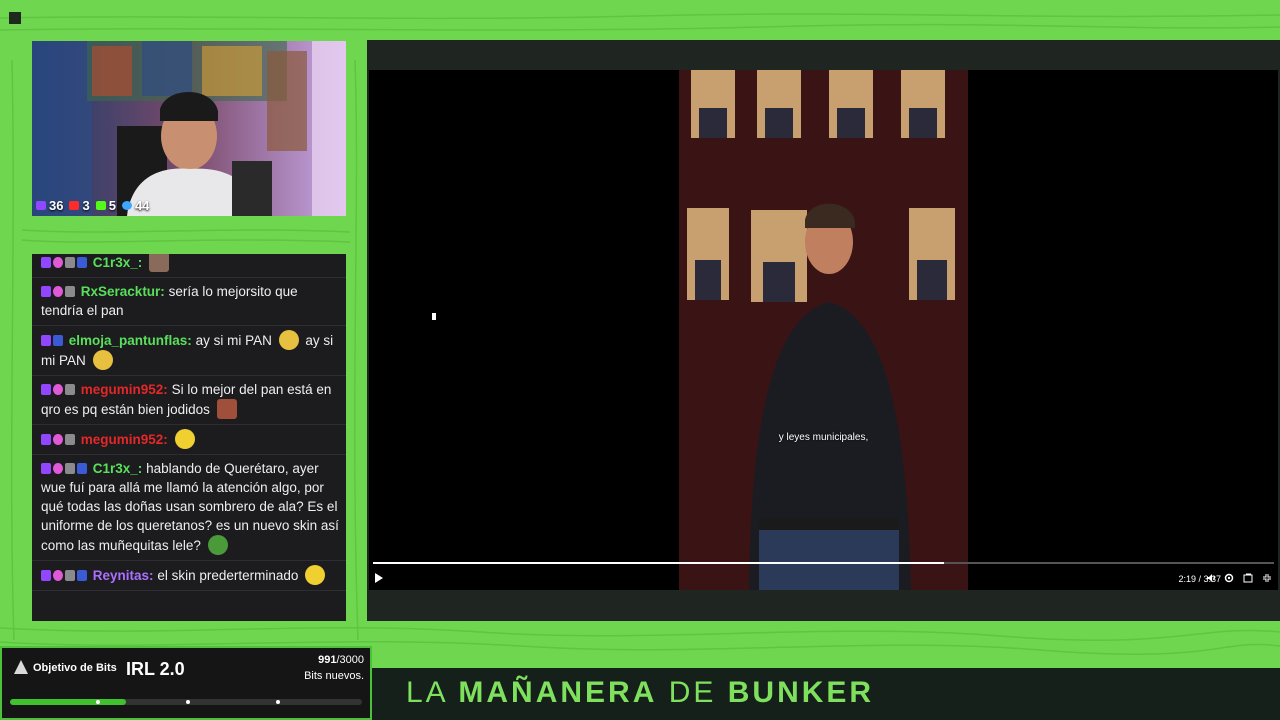  I want to click on bits-goal-title: IRL 2.0, so click(155, 669).